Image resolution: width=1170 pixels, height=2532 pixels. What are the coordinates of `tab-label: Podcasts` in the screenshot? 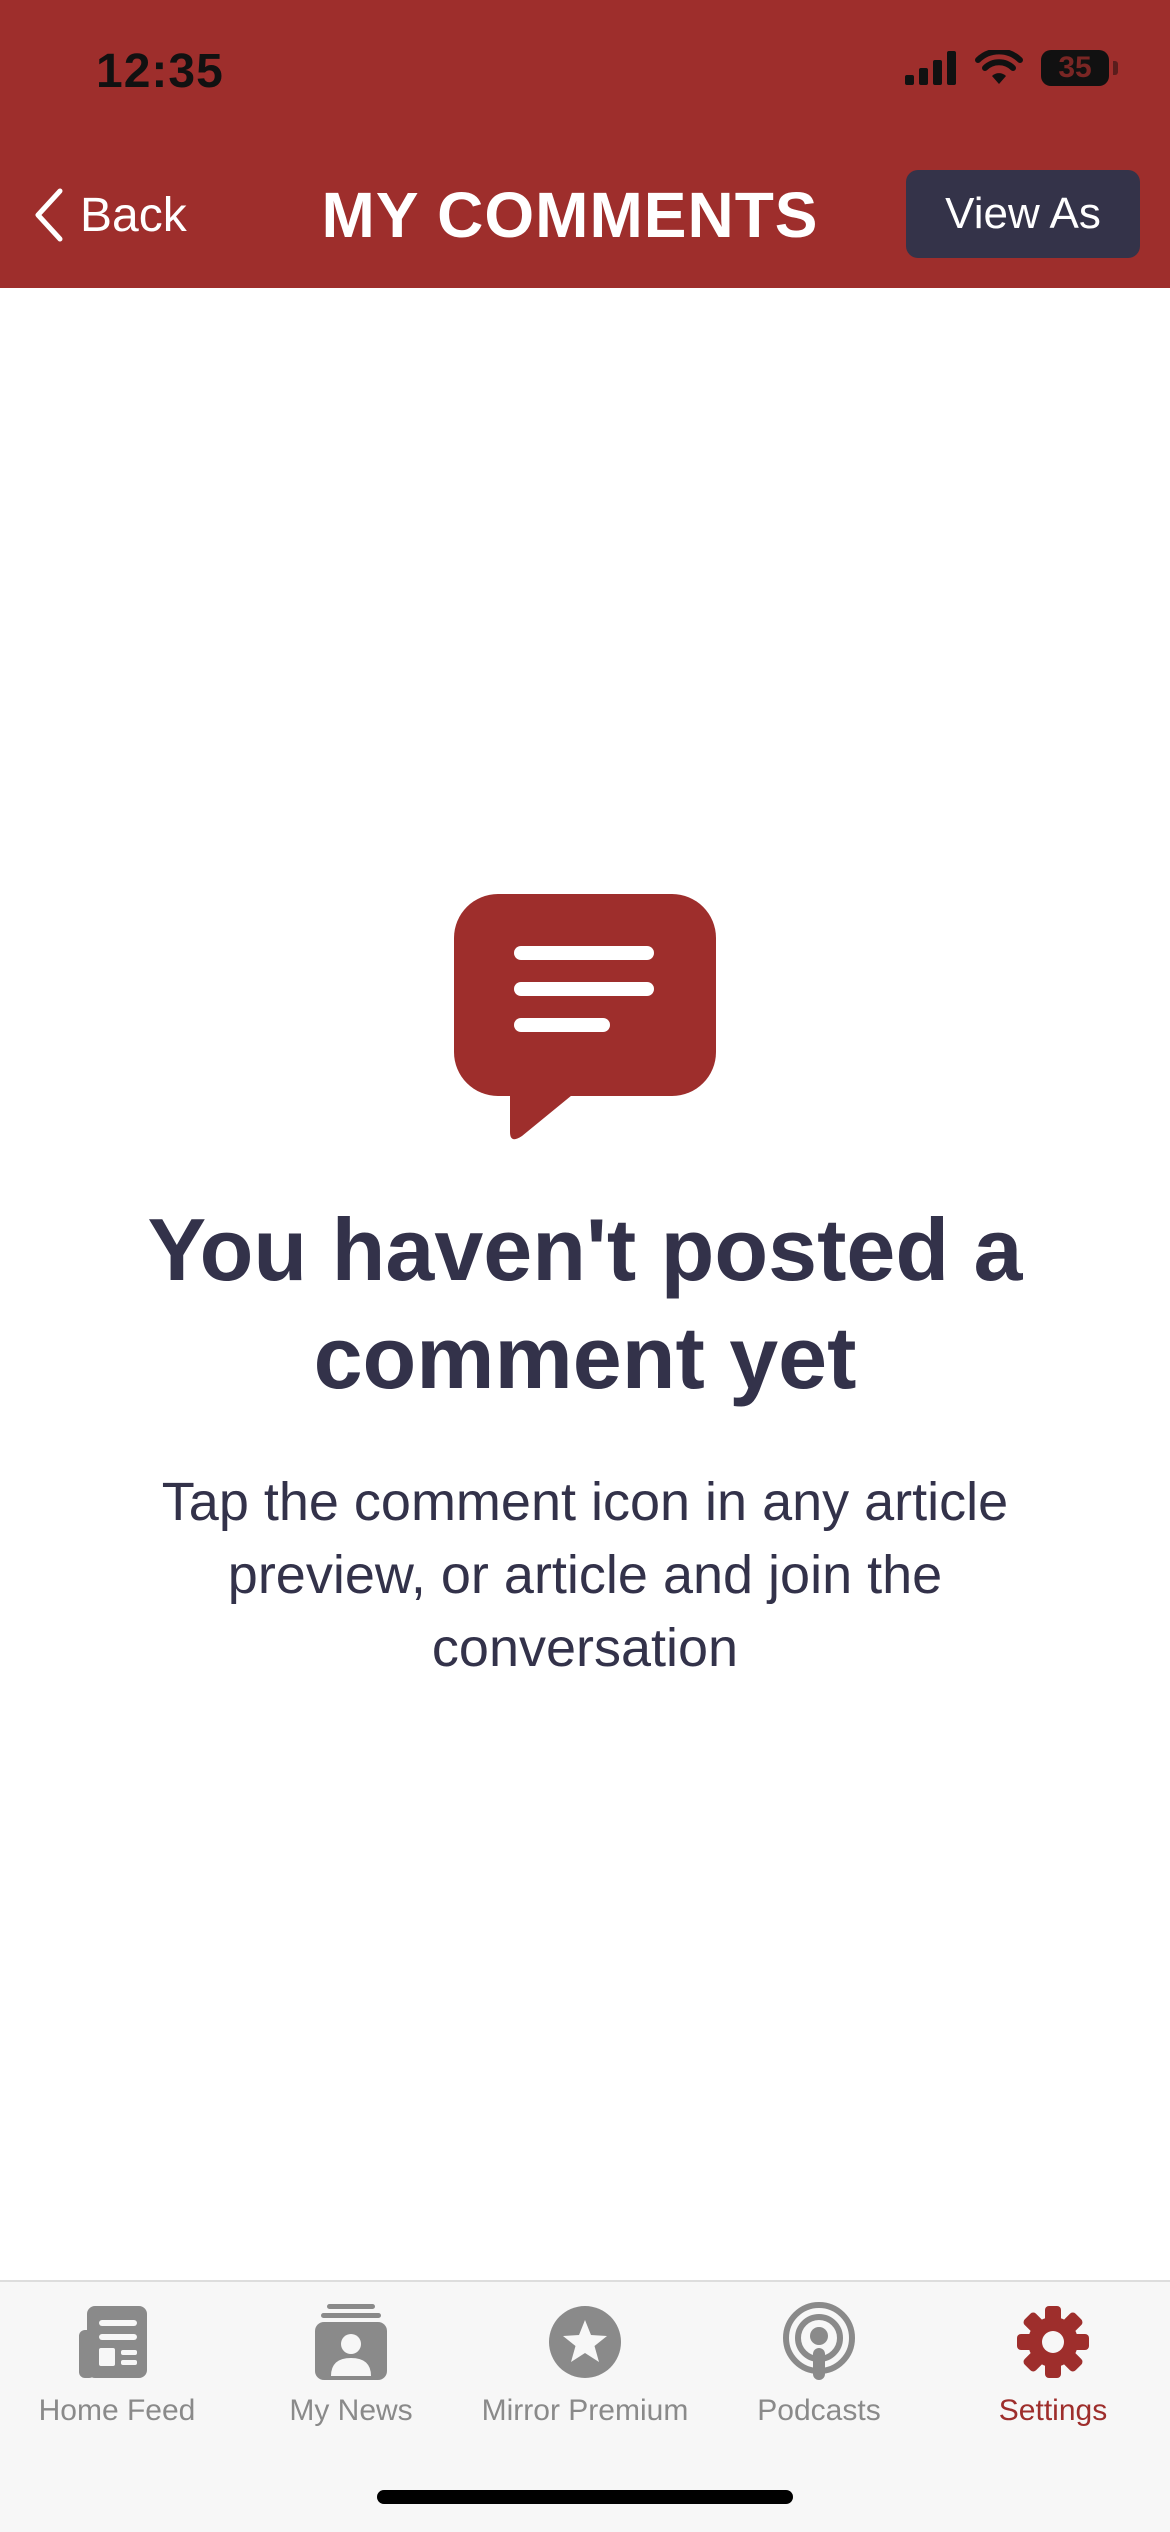 It's located at (819, 2410).